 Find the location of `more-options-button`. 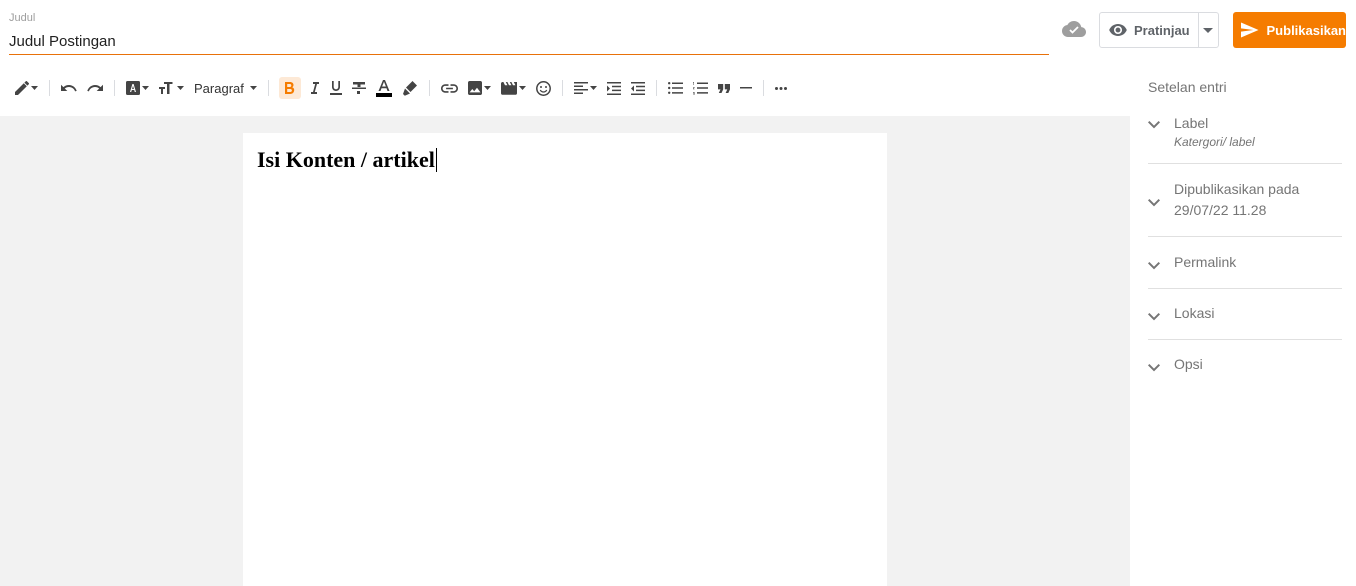

more-options-button is located at coordinates (781, 88).